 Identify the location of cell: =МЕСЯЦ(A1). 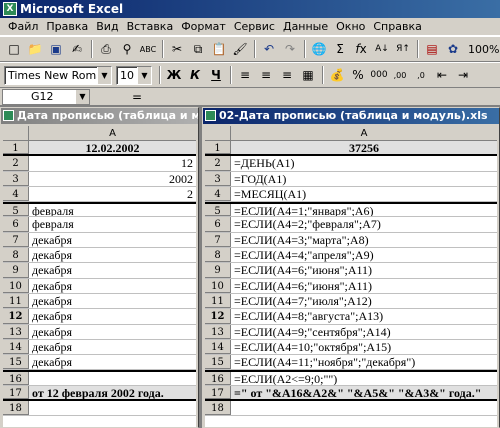
(364, 194).